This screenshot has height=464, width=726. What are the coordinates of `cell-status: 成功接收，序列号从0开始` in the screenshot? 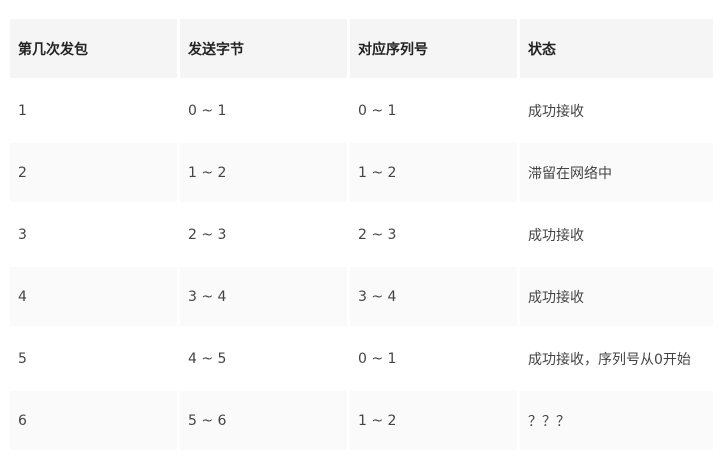 It's located at (616, 358).